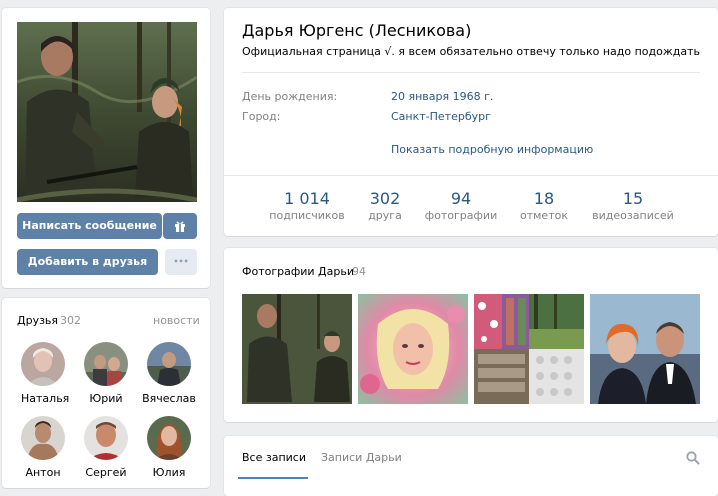 Image resolution: width=718 pixels, height=496 pixels. I want to click on counter-label: фотографии, so click(461, 215).